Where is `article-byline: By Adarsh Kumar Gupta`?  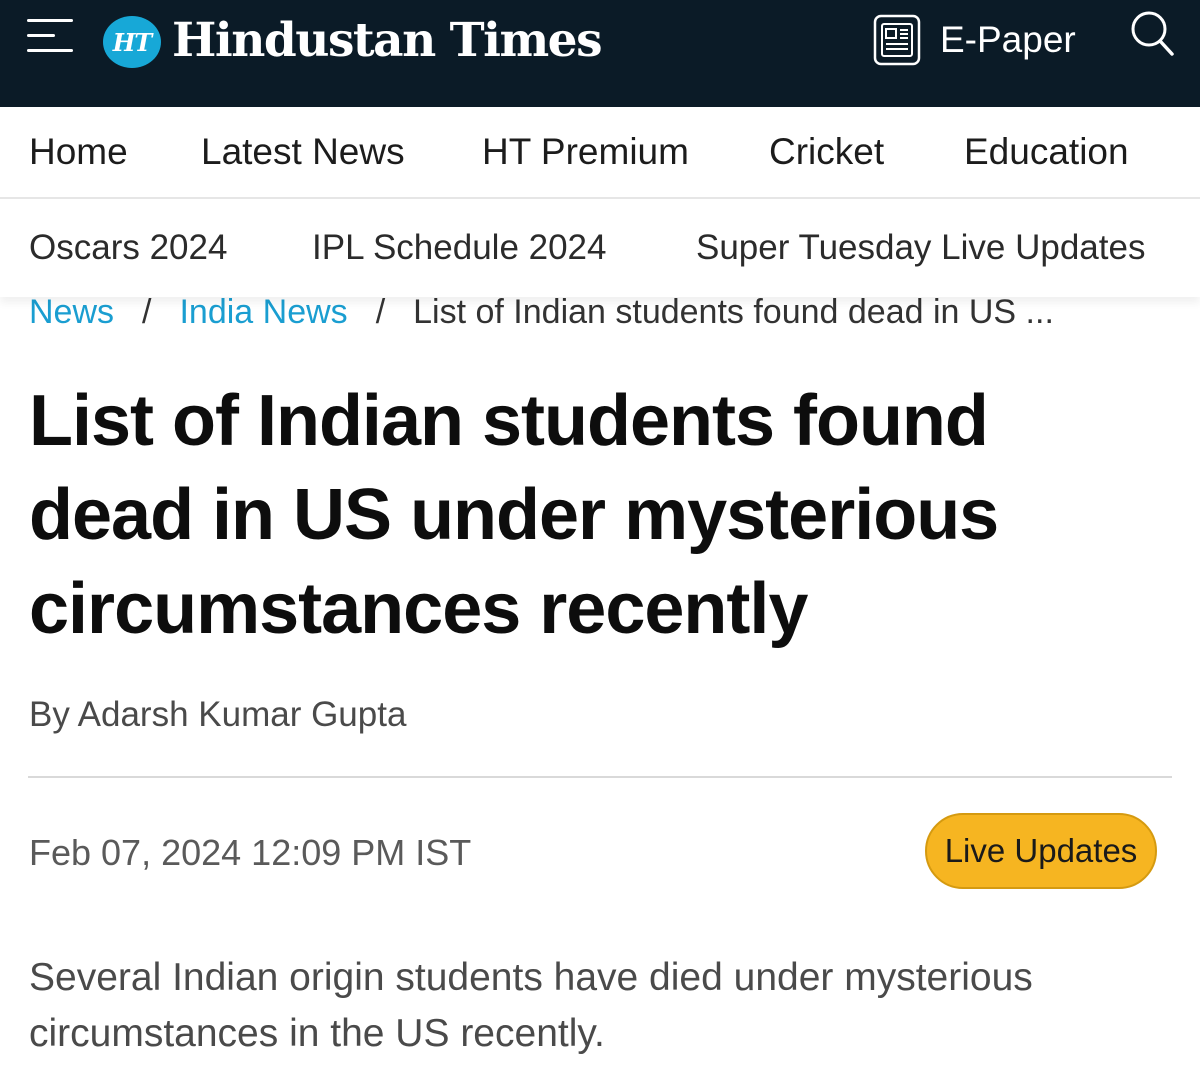 article-byline: By Adarsh Kumar Gupta is located at coordinates (218, 714).